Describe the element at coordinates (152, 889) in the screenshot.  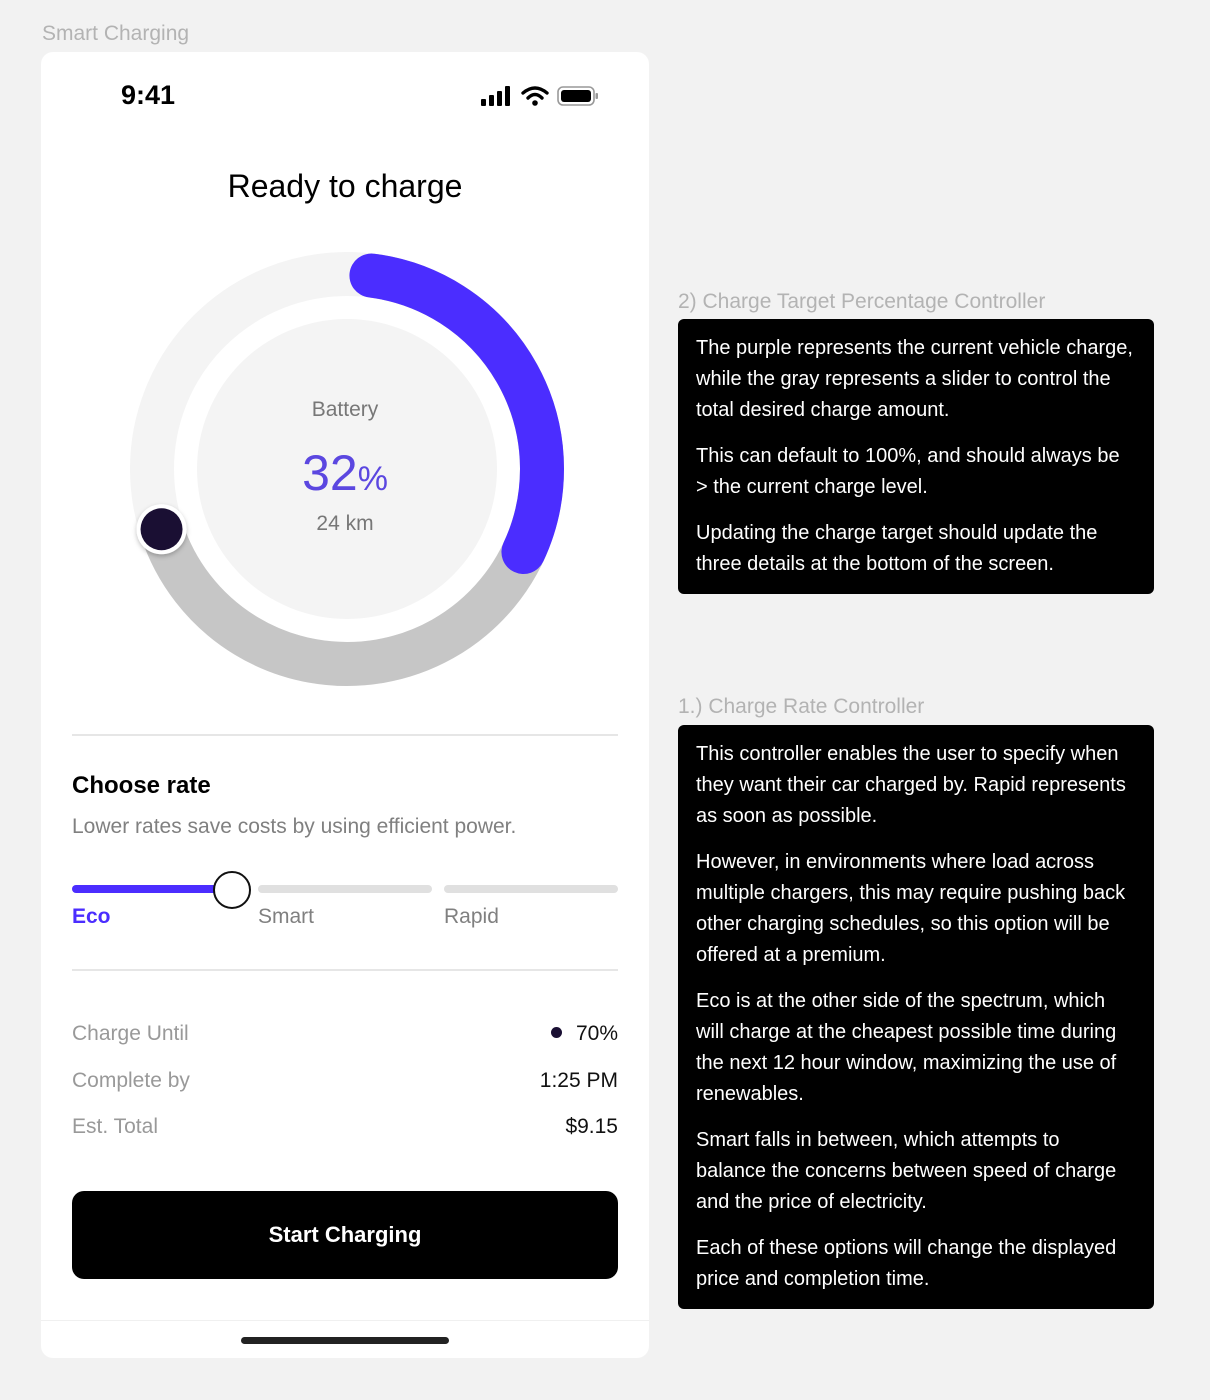
I see `rate-track-eco` at that location.